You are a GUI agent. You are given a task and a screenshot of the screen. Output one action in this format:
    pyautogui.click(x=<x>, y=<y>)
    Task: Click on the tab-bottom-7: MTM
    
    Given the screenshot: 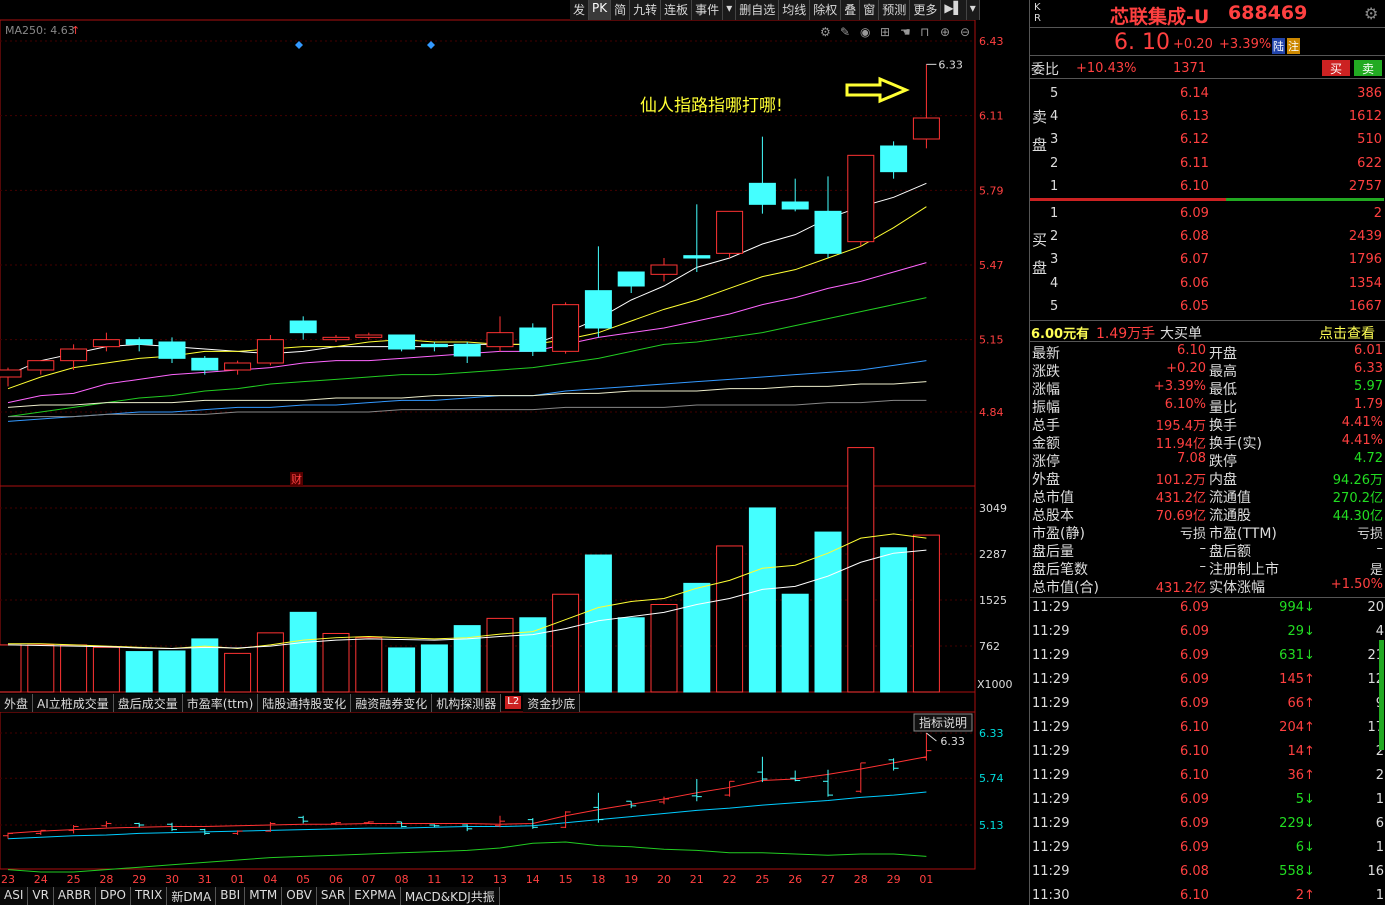 What is the action you would take?
    pyautogui.click(x=264, y=896)
    